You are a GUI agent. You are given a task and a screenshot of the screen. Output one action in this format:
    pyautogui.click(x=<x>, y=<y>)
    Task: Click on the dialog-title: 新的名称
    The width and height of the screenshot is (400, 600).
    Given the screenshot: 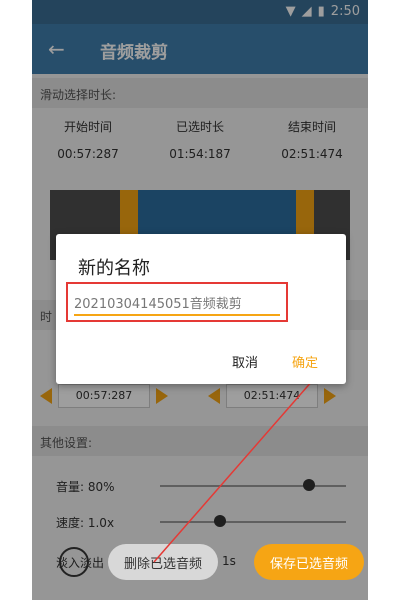 What is the action you would take?
    pyautogui.click(x=114, y=268)
    